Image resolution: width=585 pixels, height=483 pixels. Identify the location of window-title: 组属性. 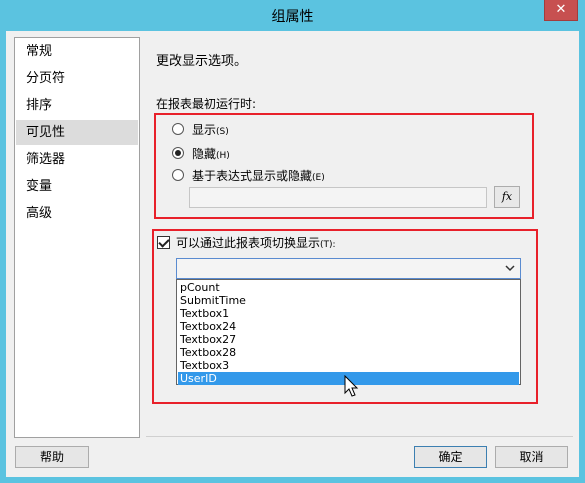
(292, 17).